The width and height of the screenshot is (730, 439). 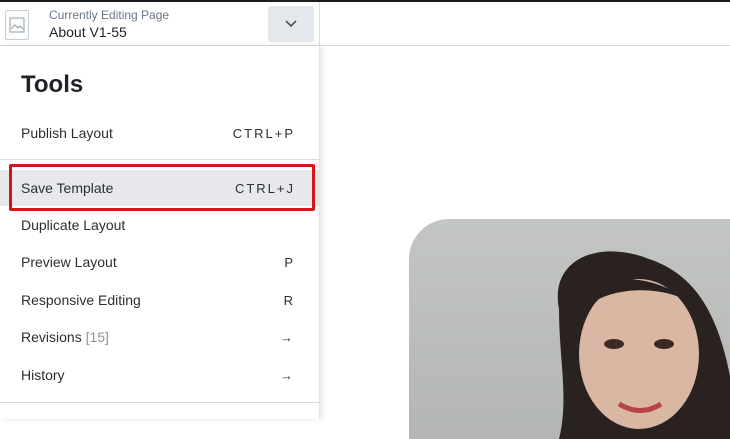 I want to click on page-dropdown-button, so click(x=291, y=24).